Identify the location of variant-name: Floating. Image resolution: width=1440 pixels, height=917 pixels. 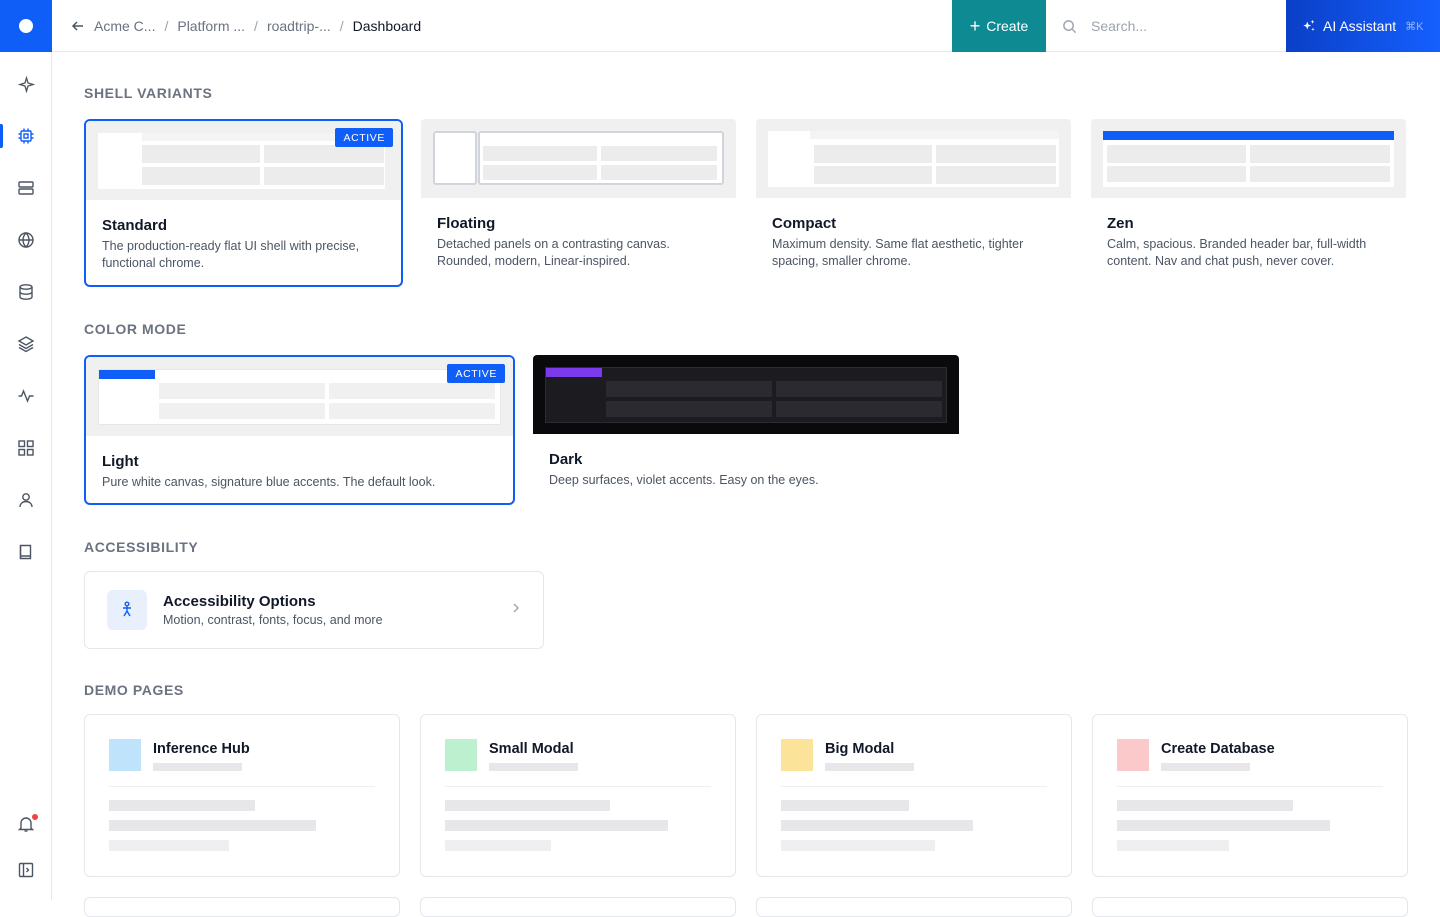
(466, 223).